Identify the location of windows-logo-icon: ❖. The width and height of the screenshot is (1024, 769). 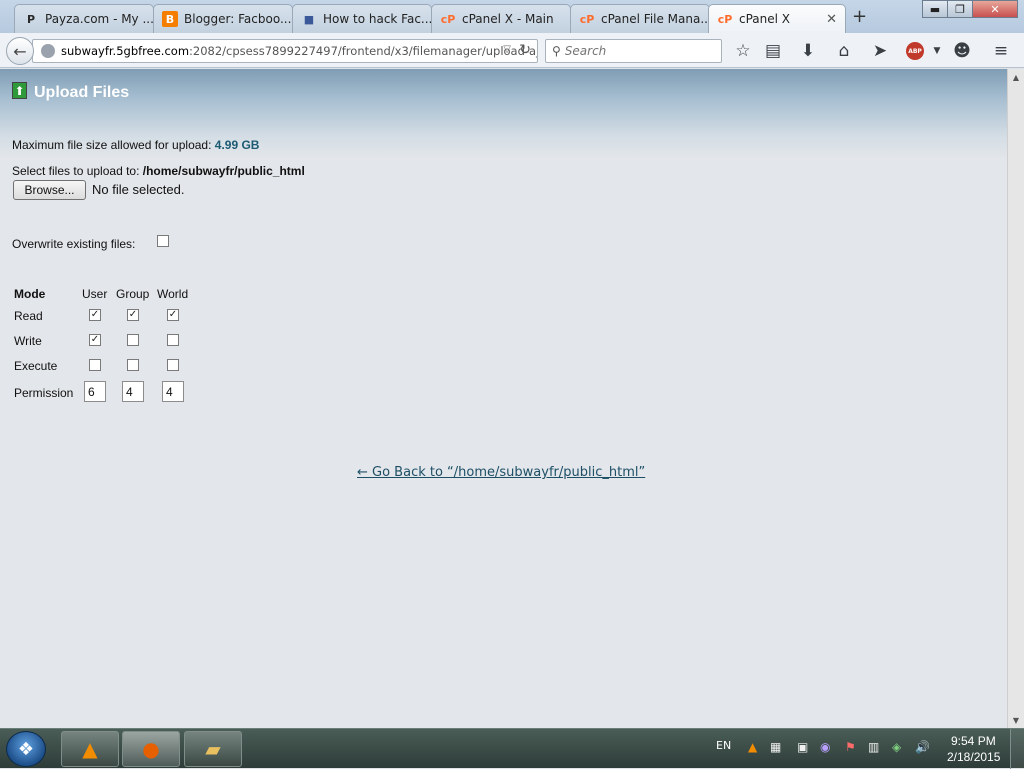
(26, 749).